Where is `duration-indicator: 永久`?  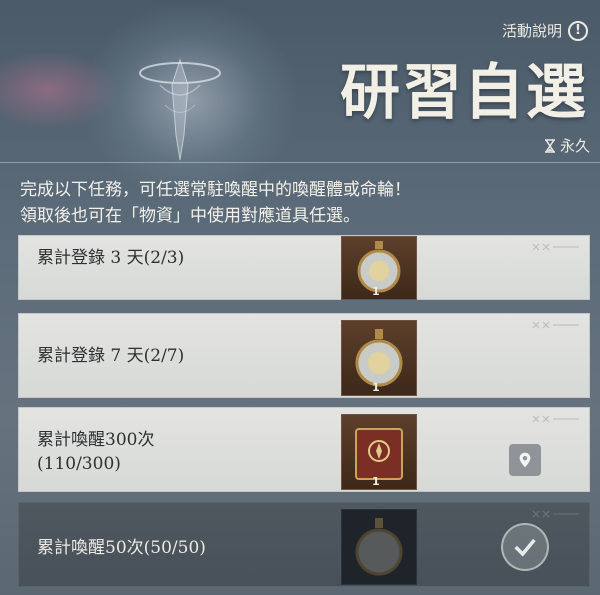
duration-indicator: 永久 is located at coordinates (567, 145).